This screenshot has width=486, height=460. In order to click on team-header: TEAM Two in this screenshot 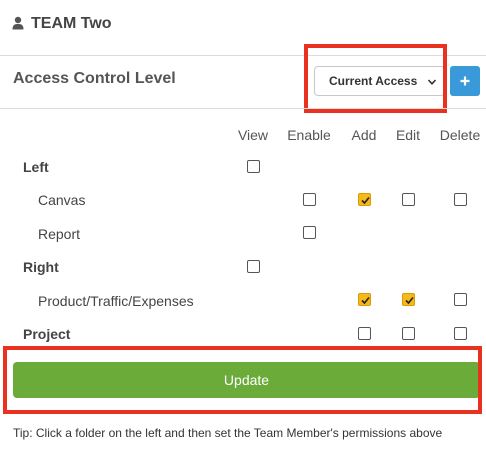, I will do `click(62, 24)`.